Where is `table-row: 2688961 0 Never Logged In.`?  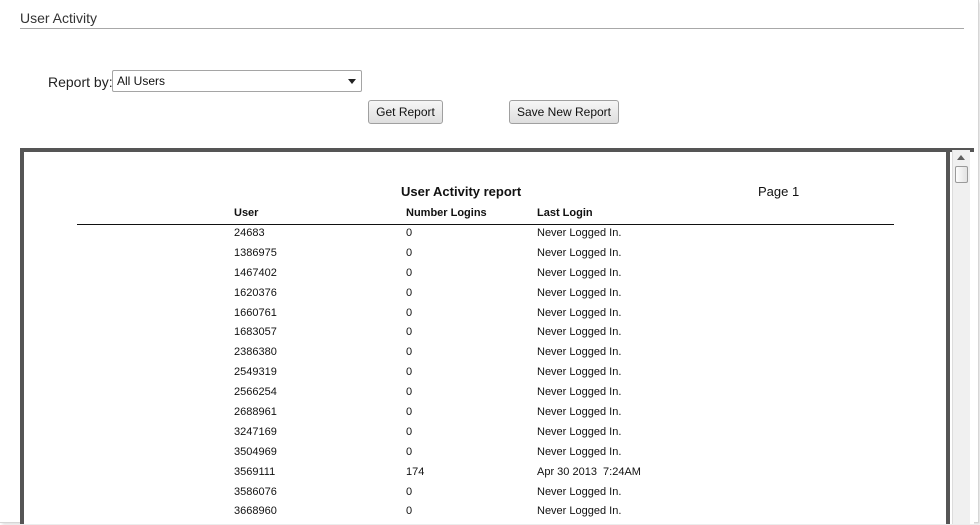
table-row: 2688961 0 Never Logged In. is located at coordinates (470, 416).